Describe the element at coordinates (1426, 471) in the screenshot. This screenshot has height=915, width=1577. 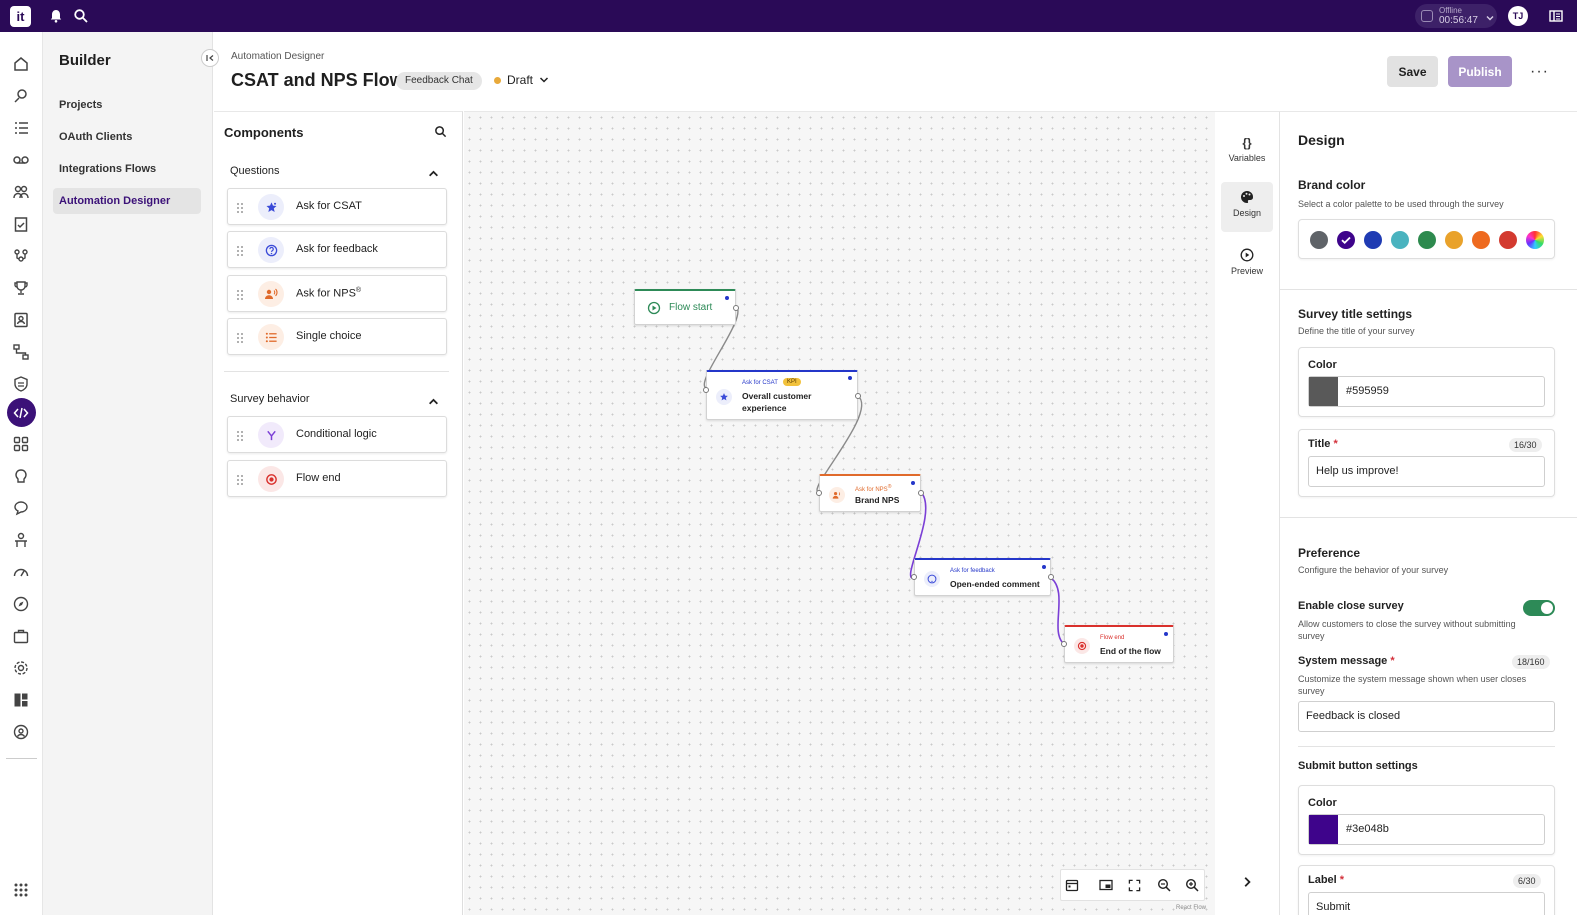
I see `title-input: Help us improve!` at that location.